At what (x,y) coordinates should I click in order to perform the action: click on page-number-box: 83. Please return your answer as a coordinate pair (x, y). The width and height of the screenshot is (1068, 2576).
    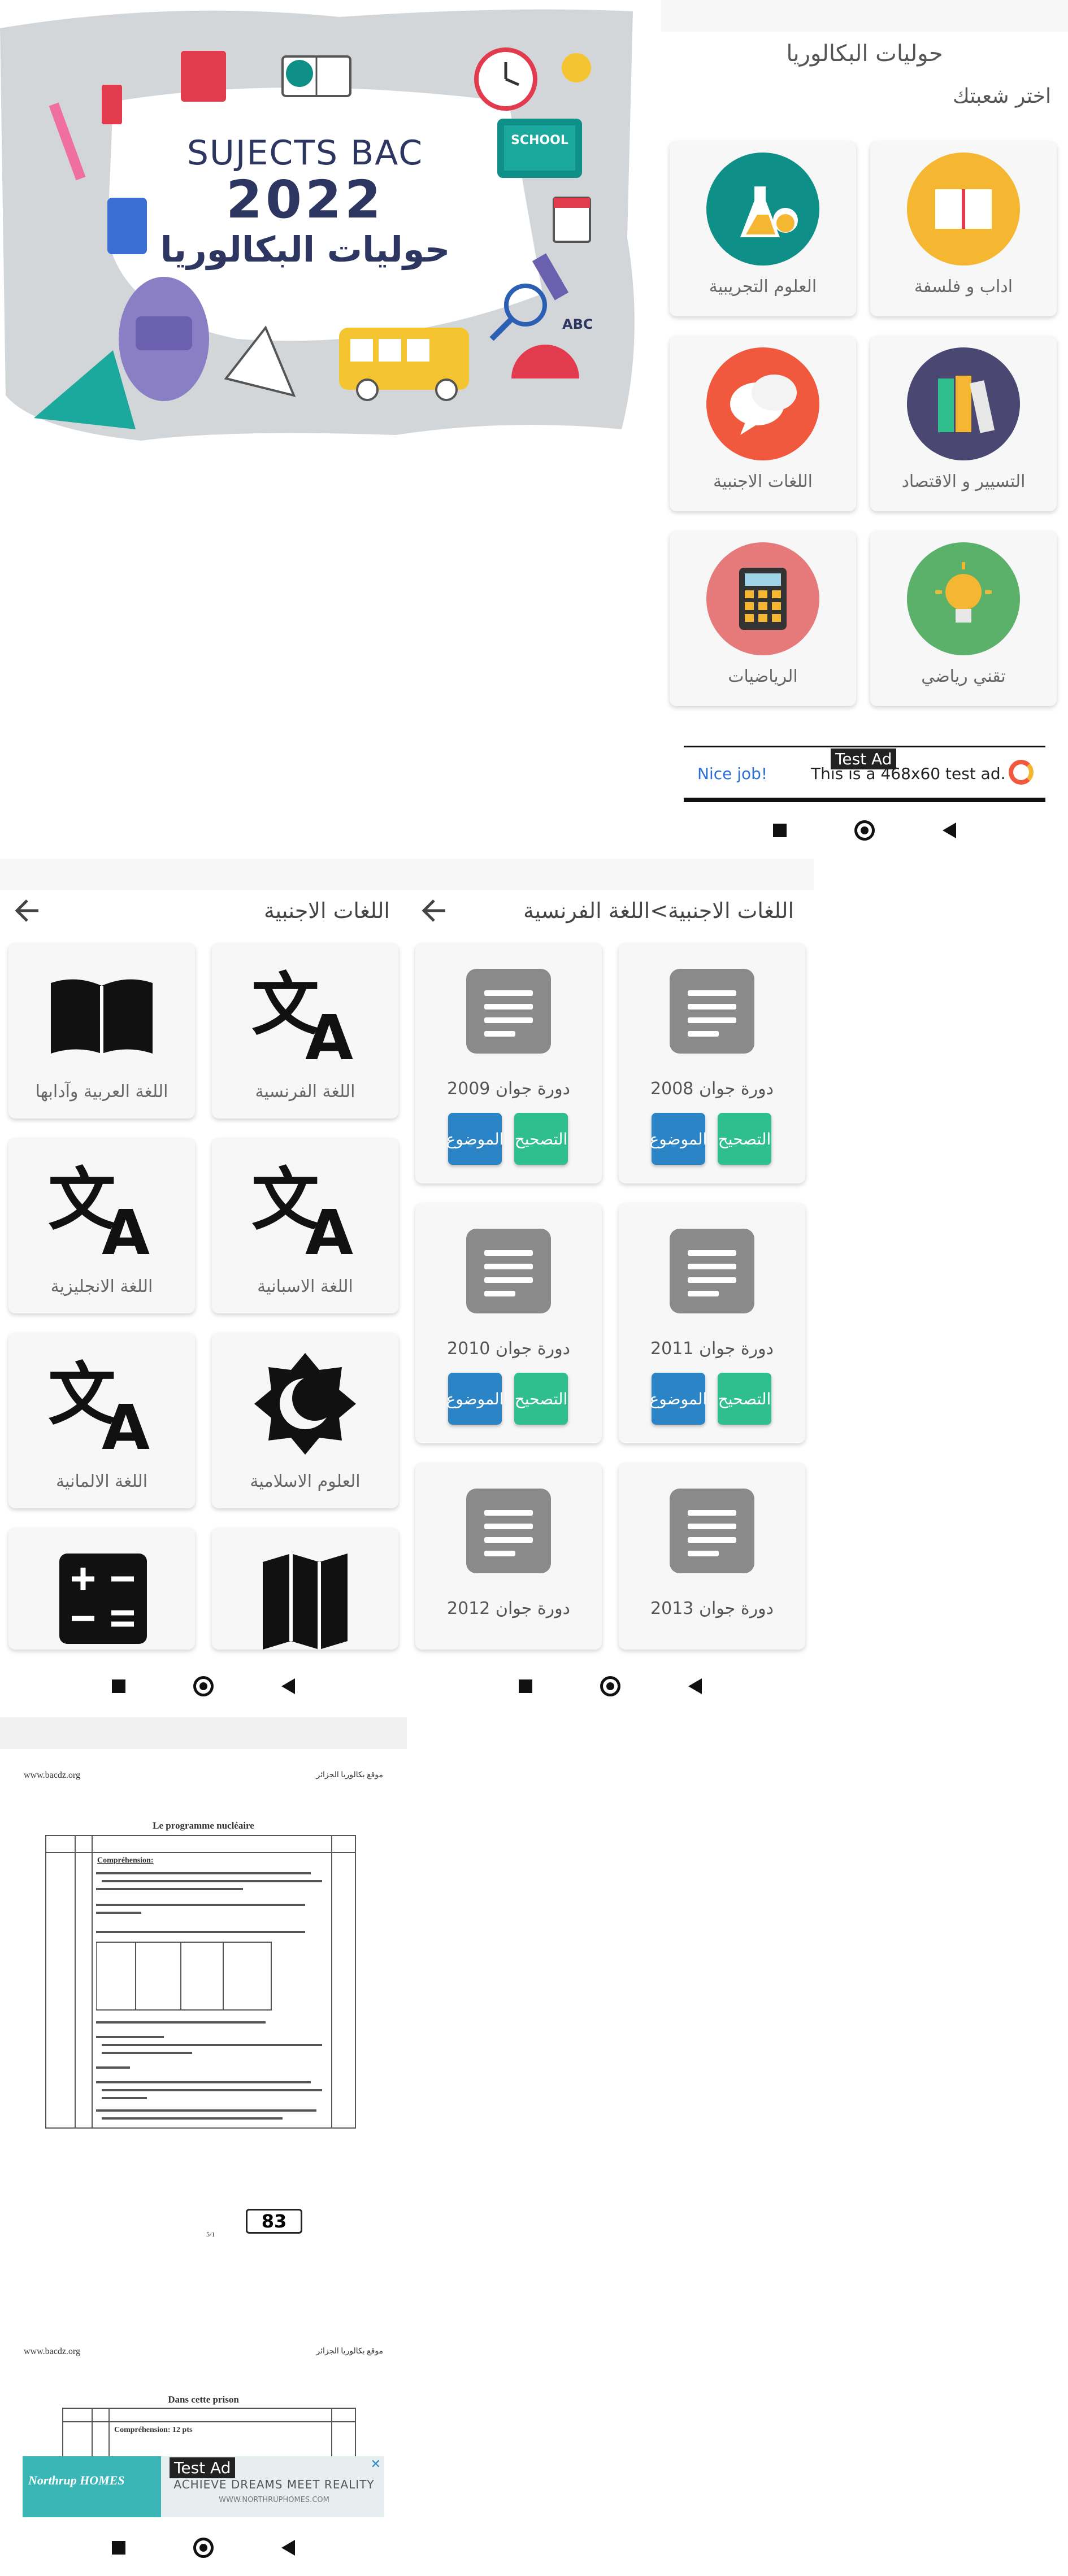
    Looking at the image, I should click on (274, 2221).